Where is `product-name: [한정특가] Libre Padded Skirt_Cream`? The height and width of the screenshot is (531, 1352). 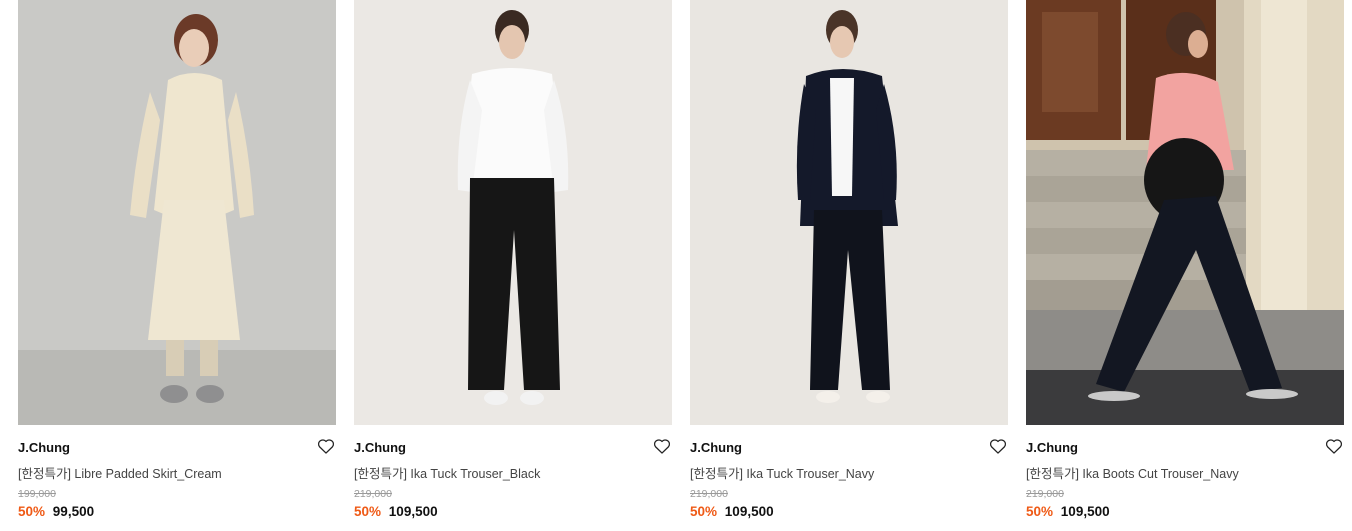 product-name: [한정특가] Libre Padded Skirt_Cream is located at coordinates (120, 472).